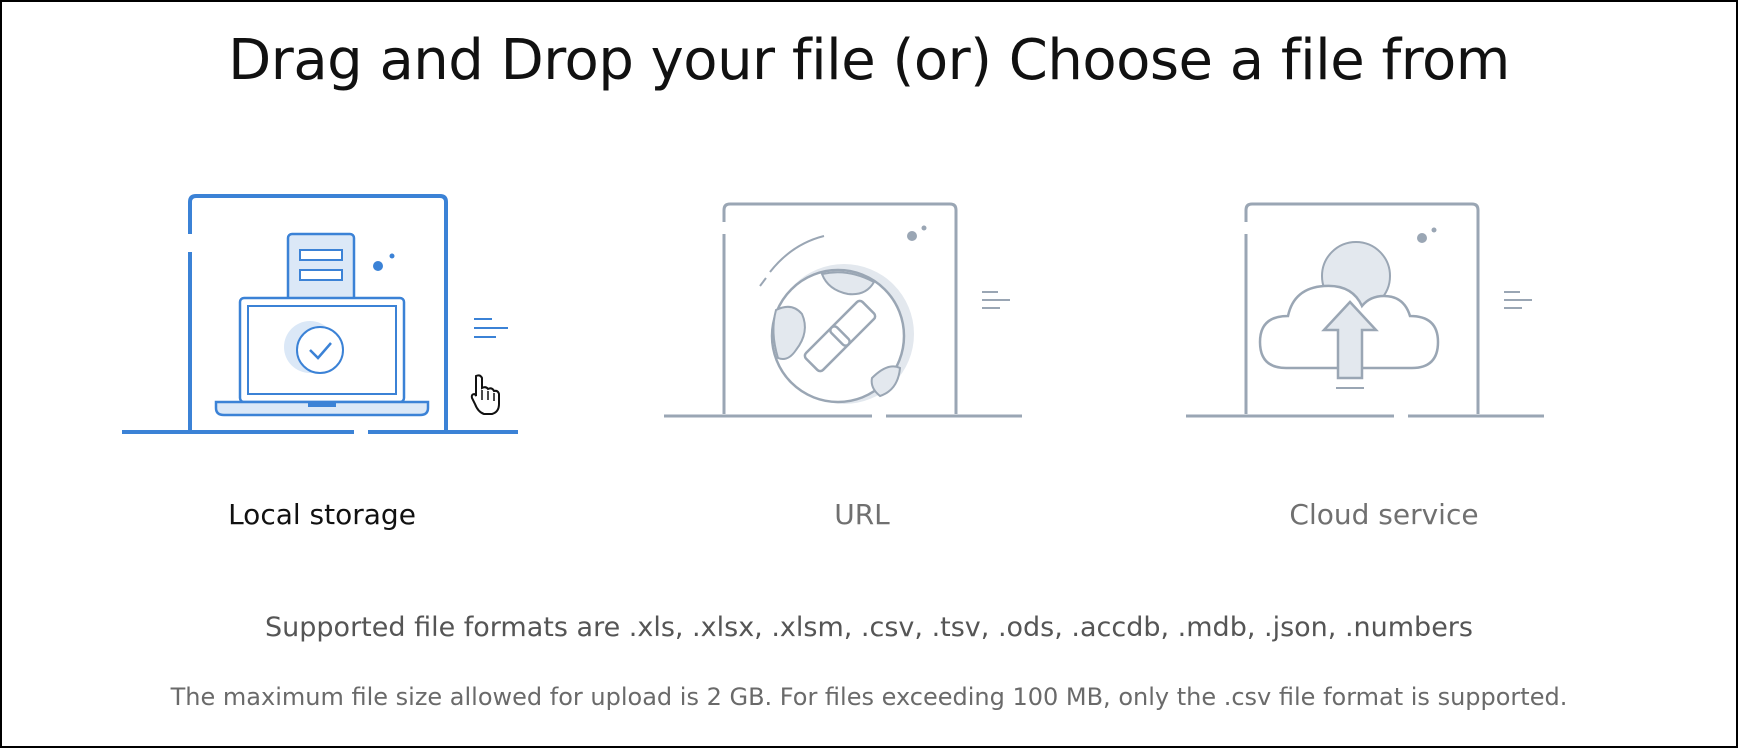  Describe the element at coordinates (862, 514) in the screenshot. I see `option-label: URL` at that location.